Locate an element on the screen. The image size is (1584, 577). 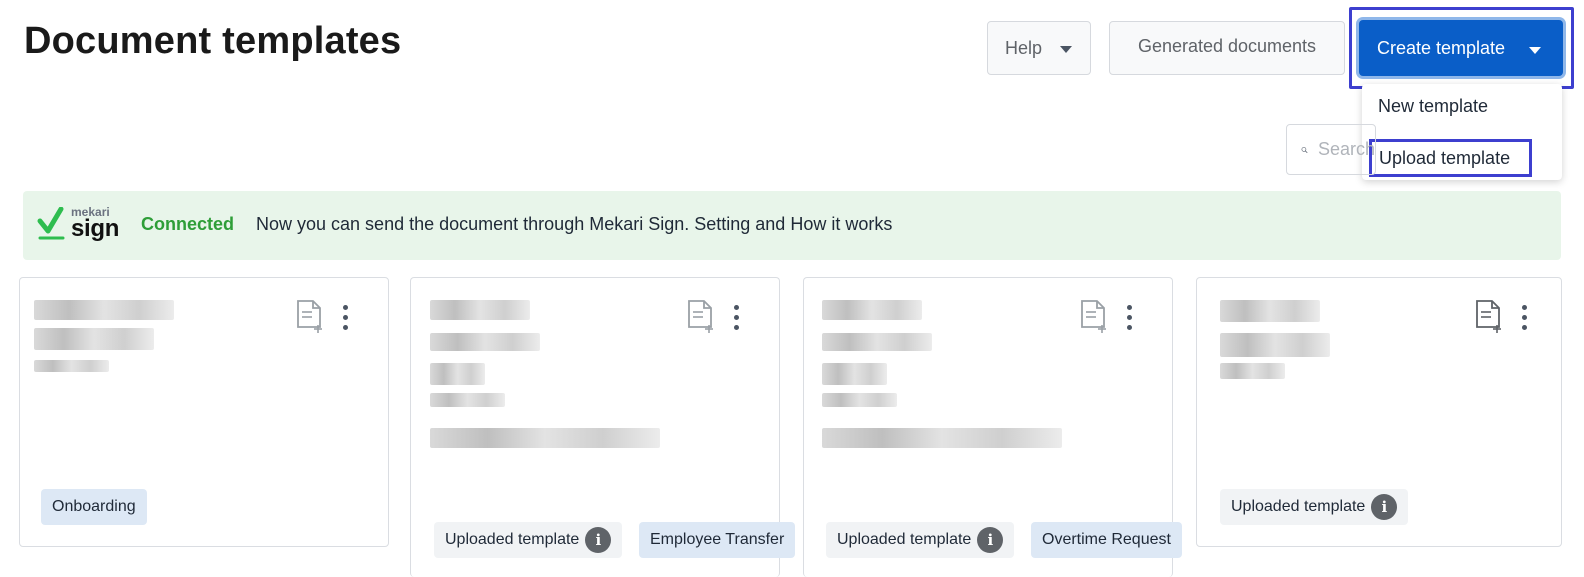
search-input: Search is located at coordinates (1331, 149).